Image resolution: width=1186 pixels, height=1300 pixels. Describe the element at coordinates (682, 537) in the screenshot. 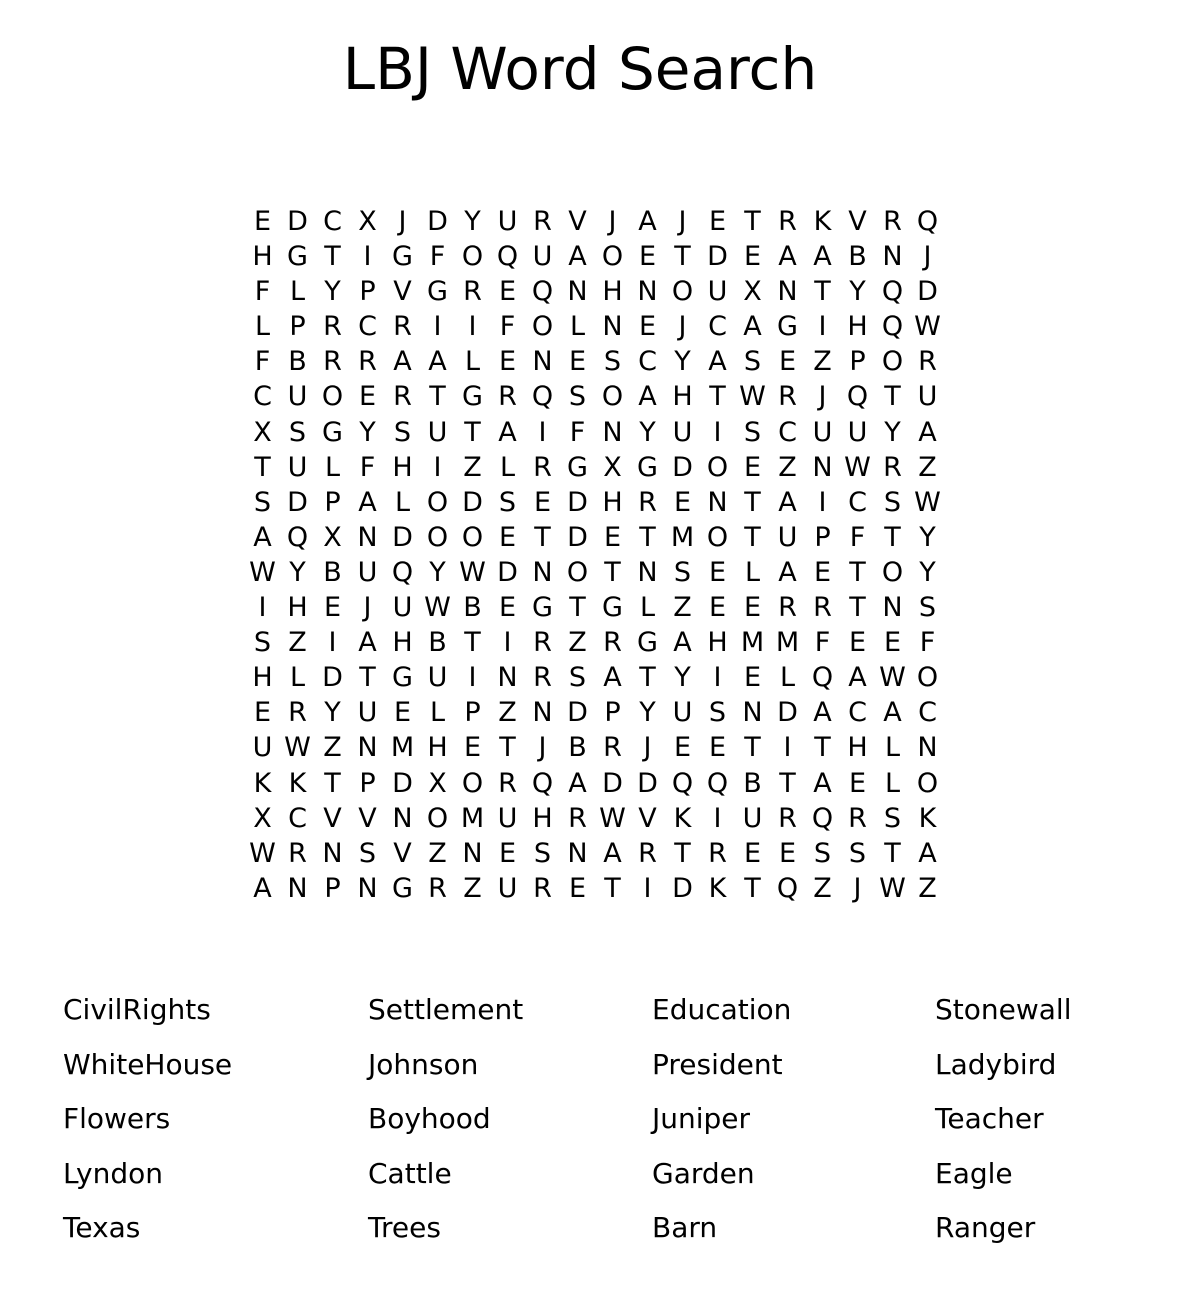

I see `grid-cell: M` at that location.